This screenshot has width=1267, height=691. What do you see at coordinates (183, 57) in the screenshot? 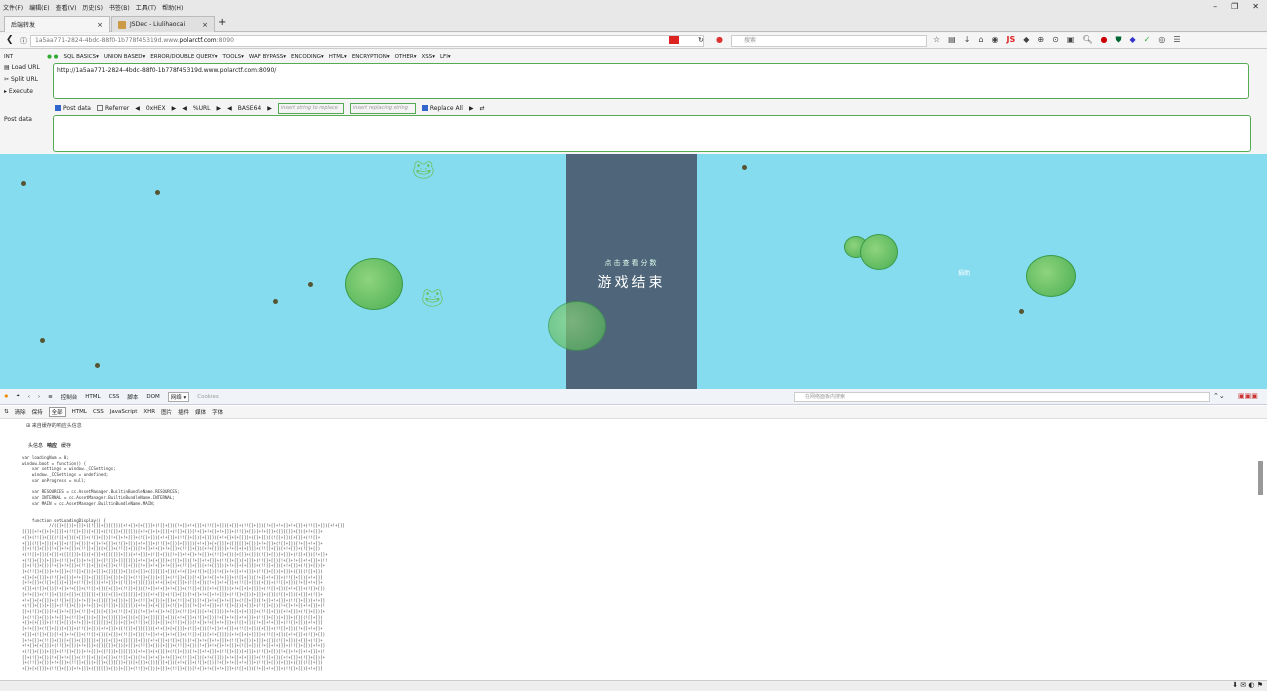
I see `menu-error-double-query: ERROR/DOUBLE QUERY▾` at bounding box center [183, 57].